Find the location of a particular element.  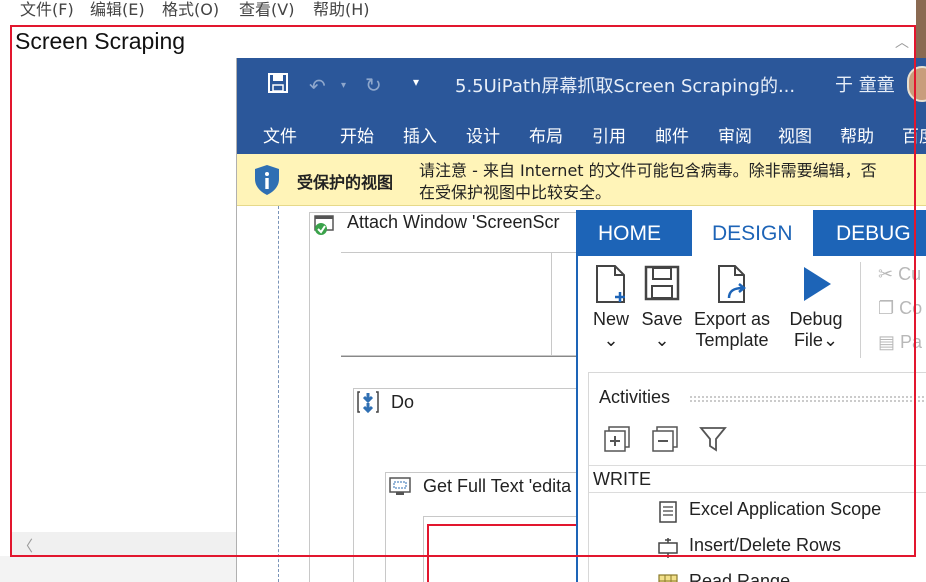

tab-insert: 插入 is located at coordinates (420, 134).